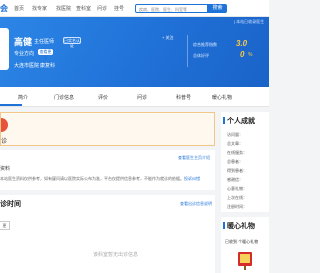  What do you see at coordinates (5, 169) in the screenshot?
I see `info-section-label: 资料` at bounding box center [5, 169].